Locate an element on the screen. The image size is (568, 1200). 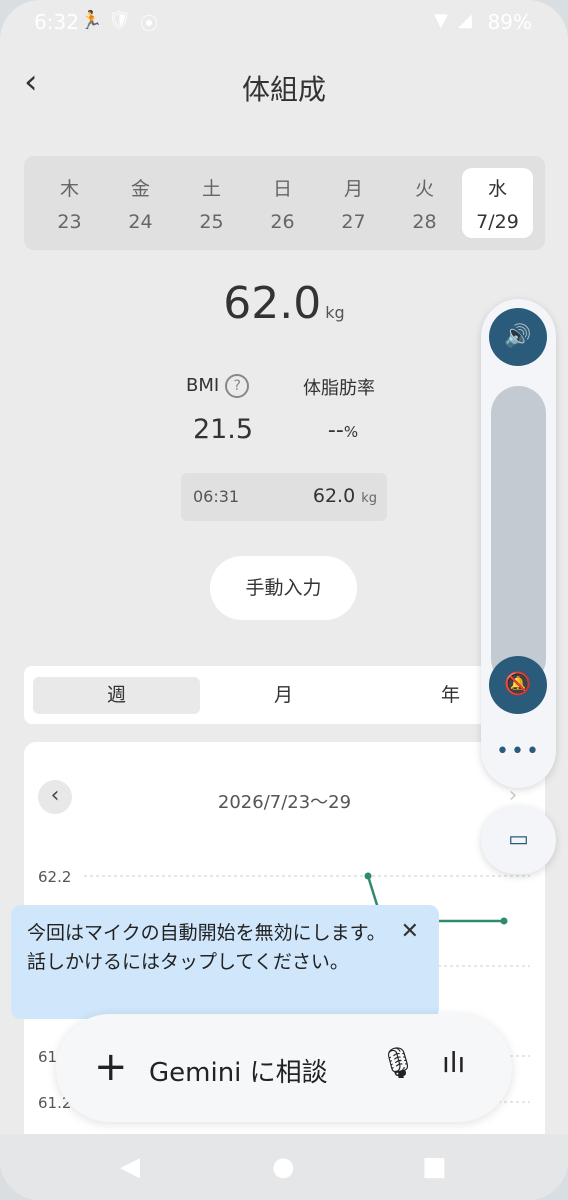
day-item: 木 23 is located at coordinates (69, 203).